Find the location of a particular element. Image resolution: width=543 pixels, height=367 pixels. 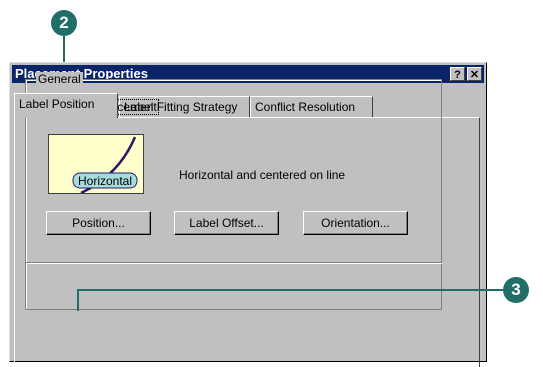

callout-2-badge: 2 is located at coordinates (64, 23).